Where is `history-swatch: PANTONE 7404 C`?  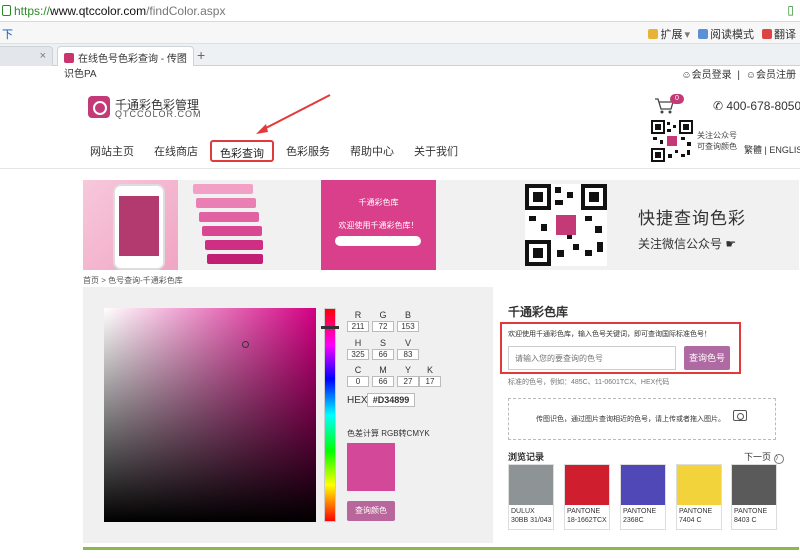
history-swatch: PANTONE 7404 C is located at coordinates (699, 497).